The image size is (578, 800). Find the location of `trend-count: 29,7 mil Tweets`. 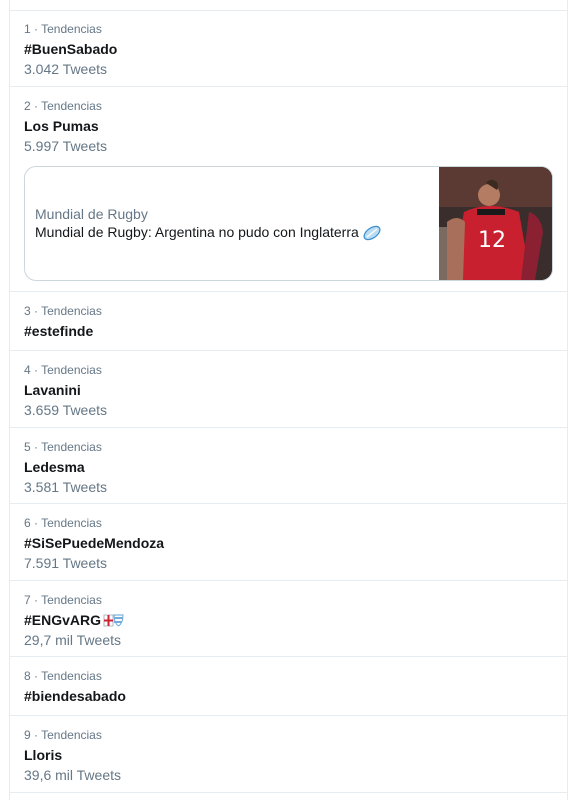

trend-count: 29,7 mil Tweets is located at coordinates (73, 640).